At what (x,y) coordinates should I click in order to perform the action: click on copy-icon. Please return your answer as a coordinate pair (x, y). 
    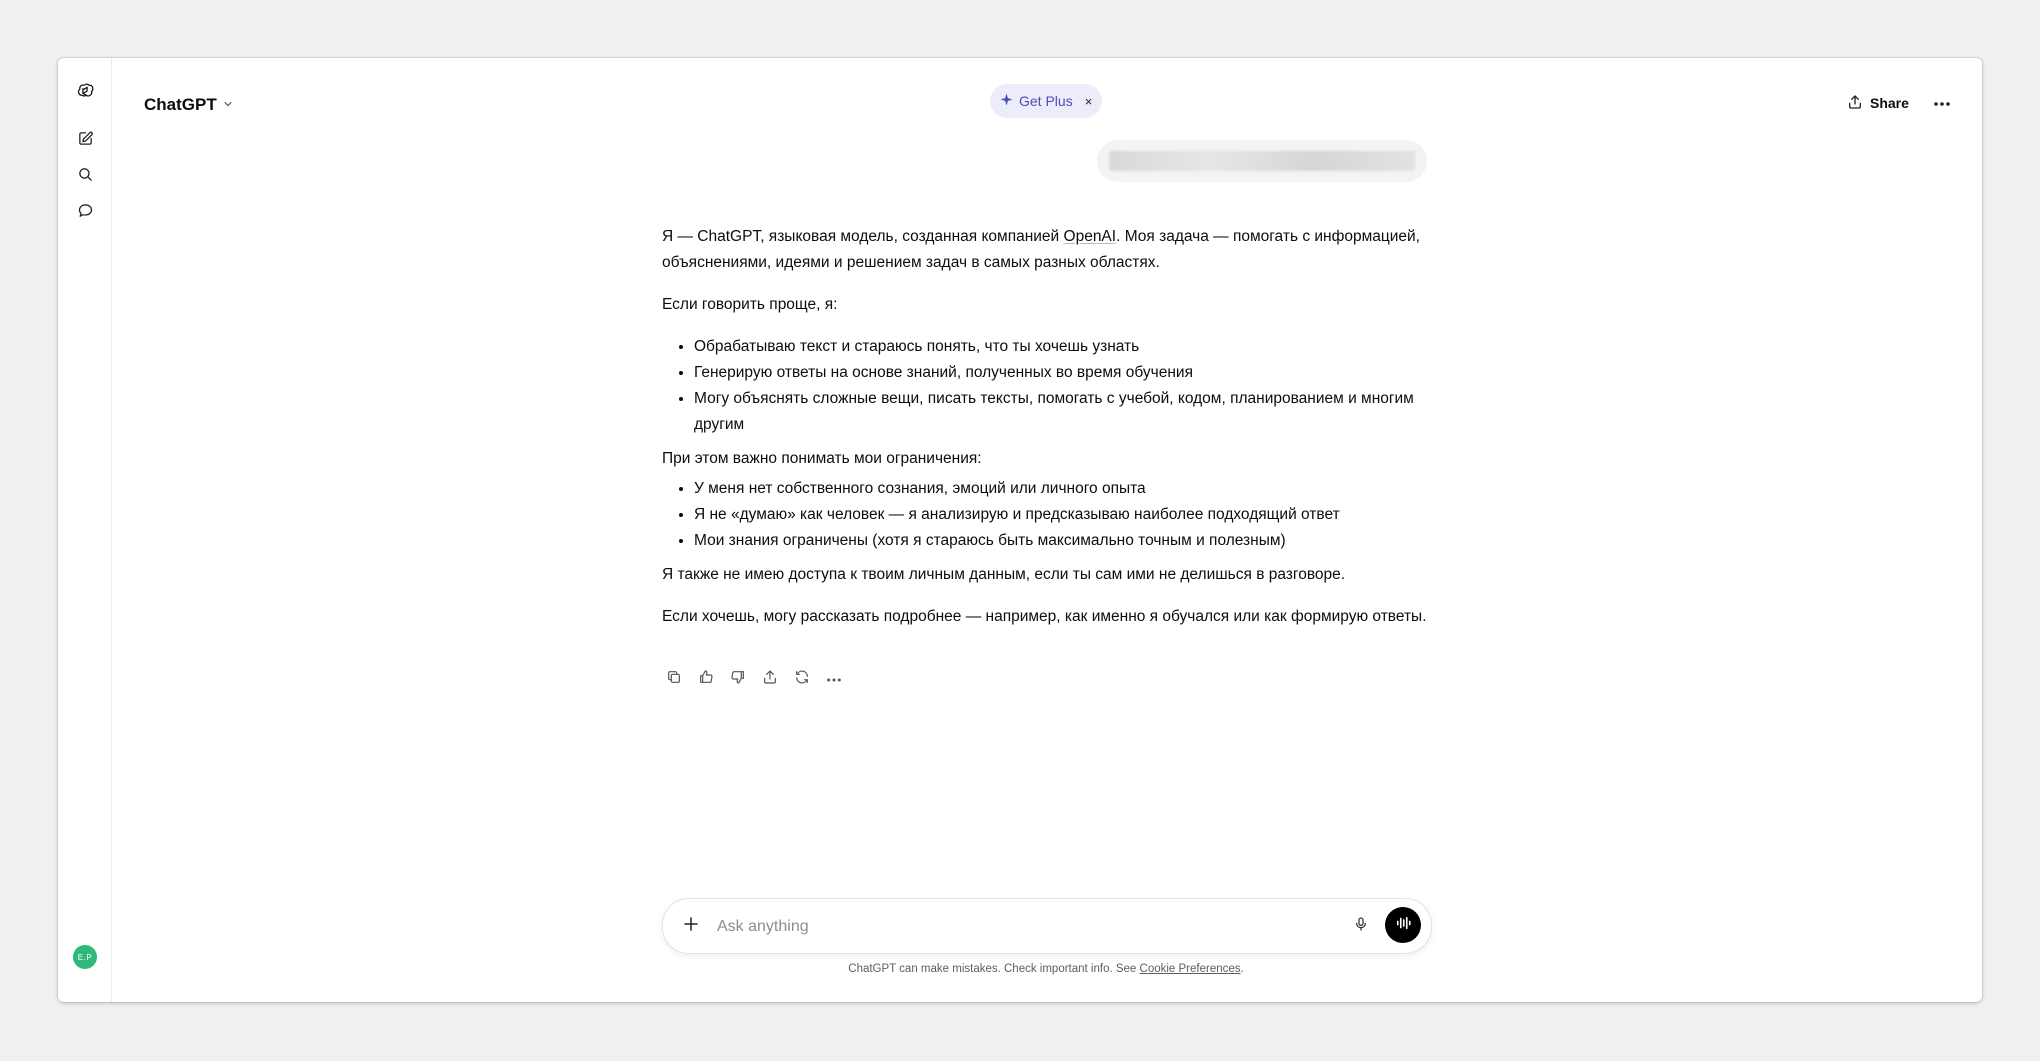
    Looking at the image, I should click on (674, 679).